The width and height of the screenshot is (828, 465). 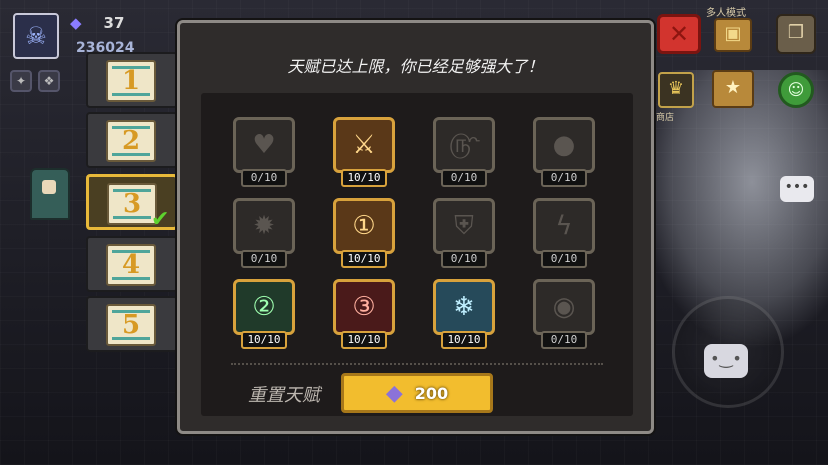 I want to click on bomb-icon: ✹, so click(x=264, y=226).